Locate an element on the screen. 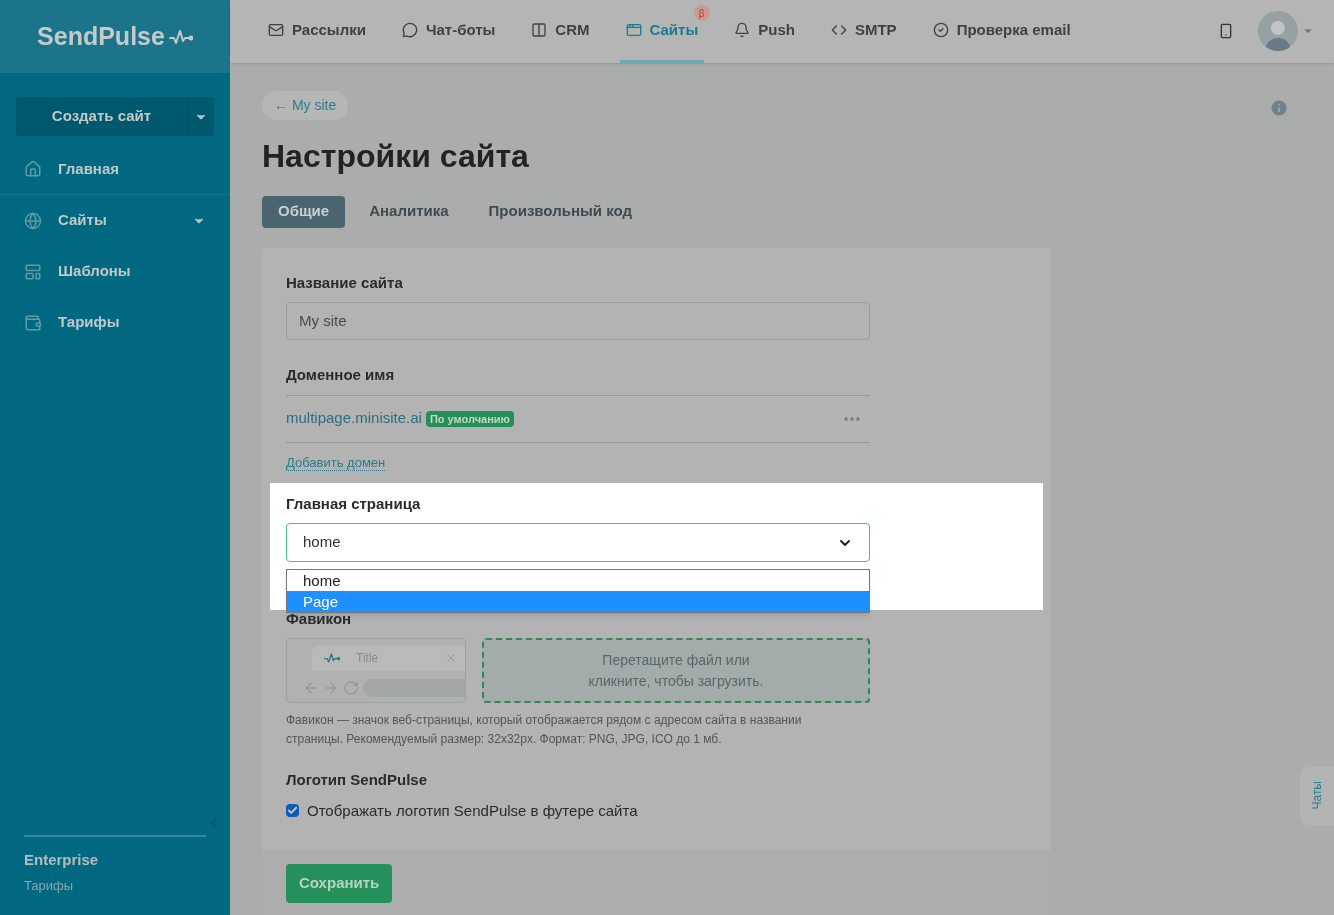 This screenshot has width=1334, height=915. save-button: Сохранить is located at coordinates (339, 883).